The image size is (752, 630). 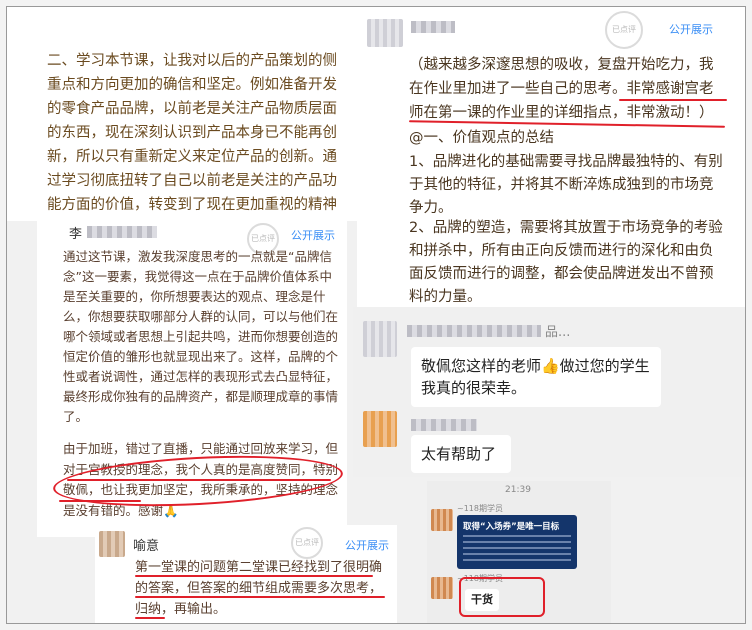 What do you see at coordinates (481, 138) in the screenshot?
I see `section-heading: @一、价值观点的总结` at bounding box center [481, 138].